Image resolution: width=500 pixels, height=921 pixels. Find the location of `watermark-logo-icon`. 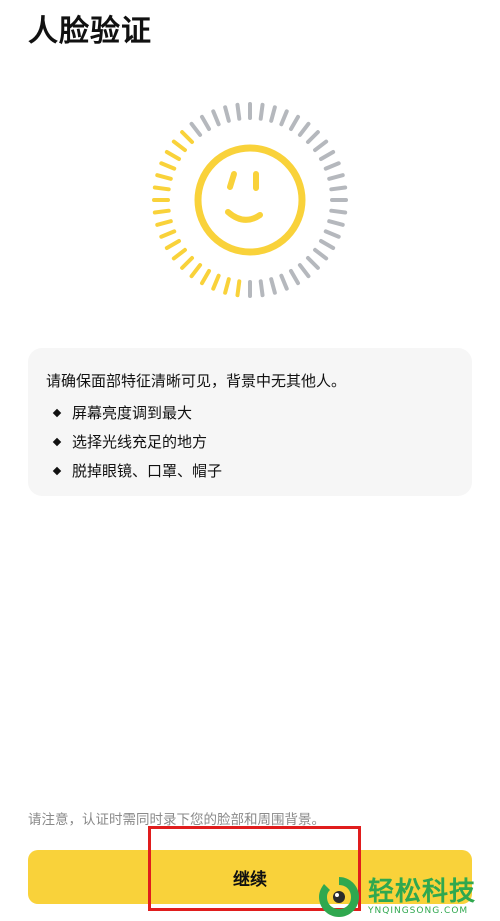

watermark-logo-icon is located at coordinates (339, 896).